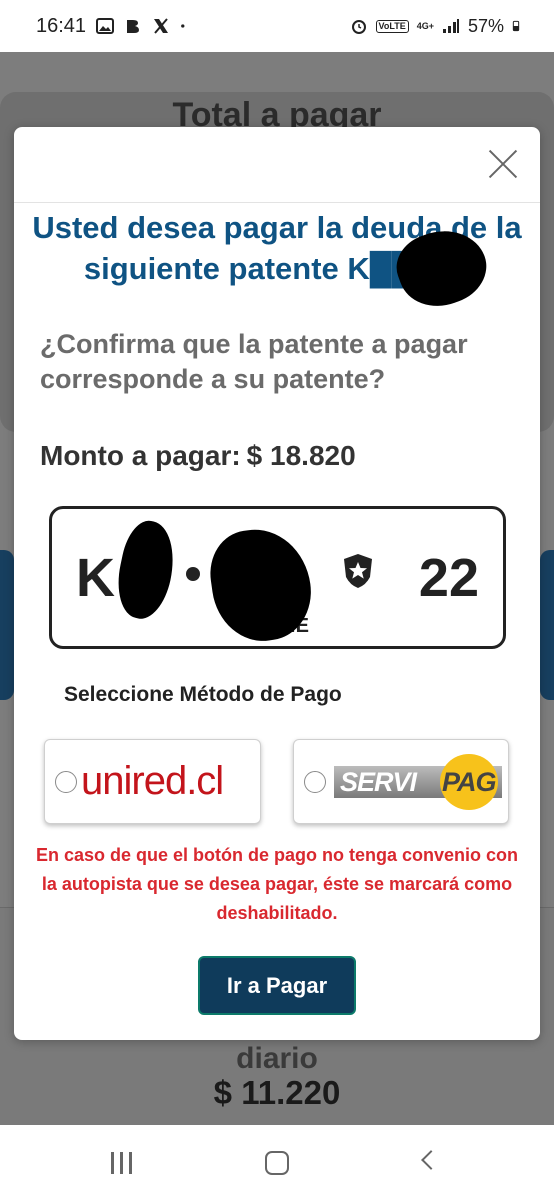 This screenshot has width=554, height=1200. Describe the element at coordinates (66, 781) in the screenshot. I see `unired-radio` at that location.